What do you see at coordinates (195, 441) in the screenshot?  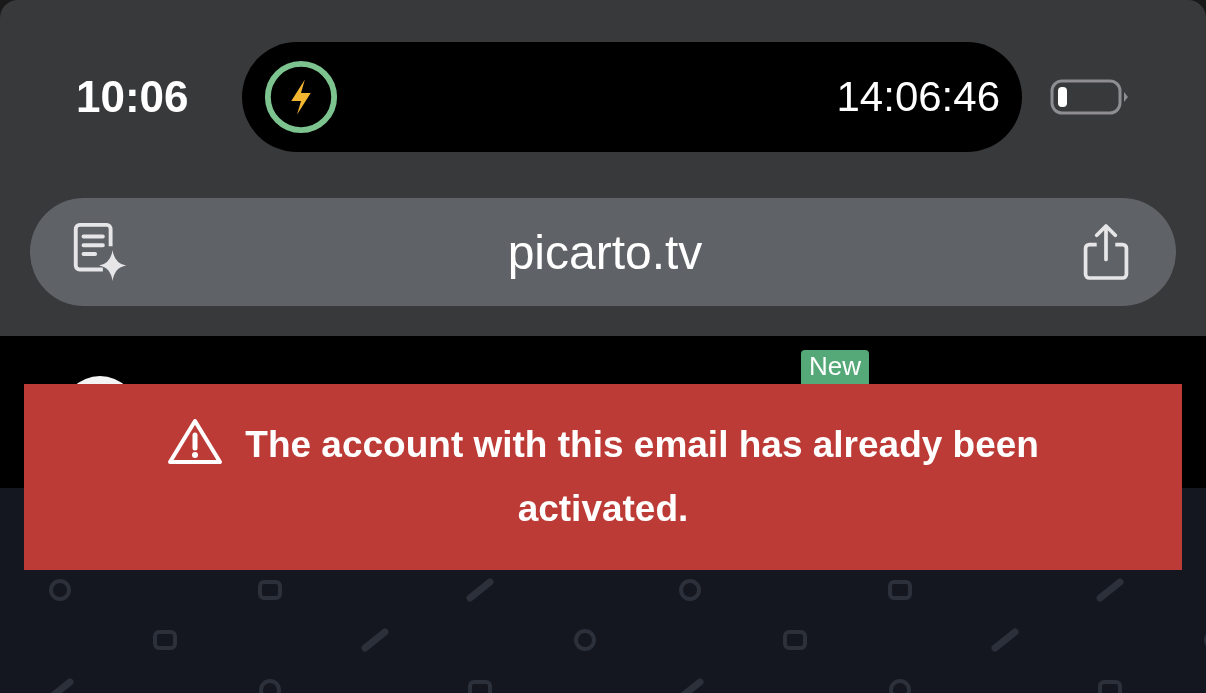 I see `warning-icon` at bounding box center [195, 441].